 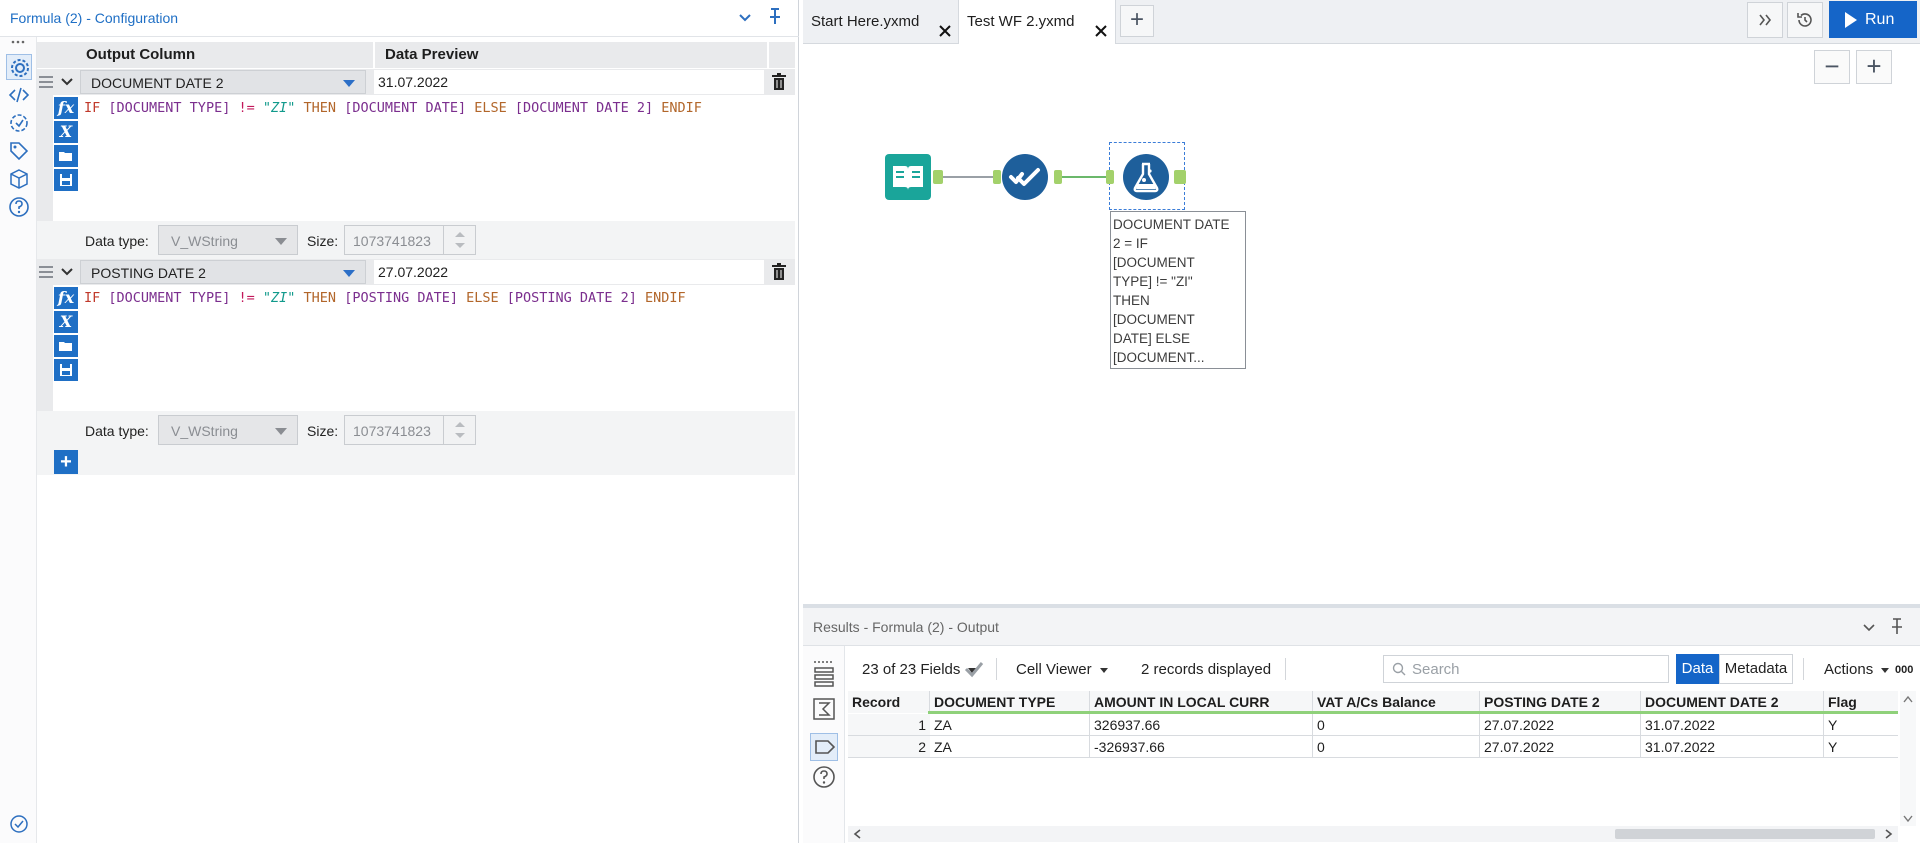 I want to click on data-type-bar: Data type: V_WString Size: 1073741823, so click(x=416, y=431).